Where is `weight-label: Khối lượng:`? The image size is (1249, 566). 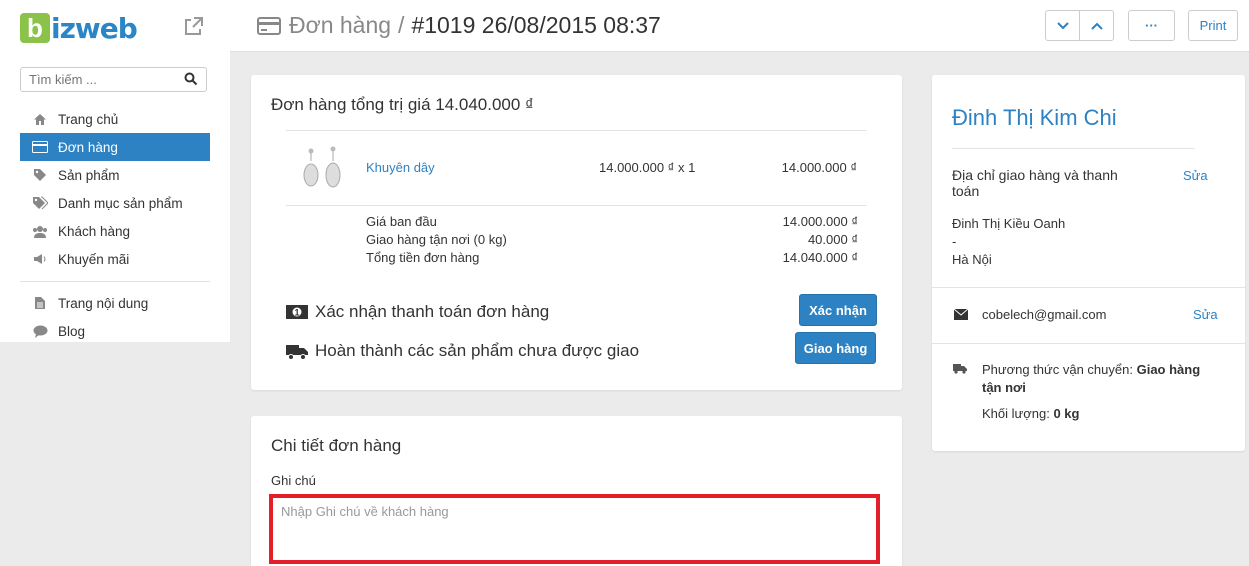 weight-label: Khối lượng: is located at coordinates (1016, 413).